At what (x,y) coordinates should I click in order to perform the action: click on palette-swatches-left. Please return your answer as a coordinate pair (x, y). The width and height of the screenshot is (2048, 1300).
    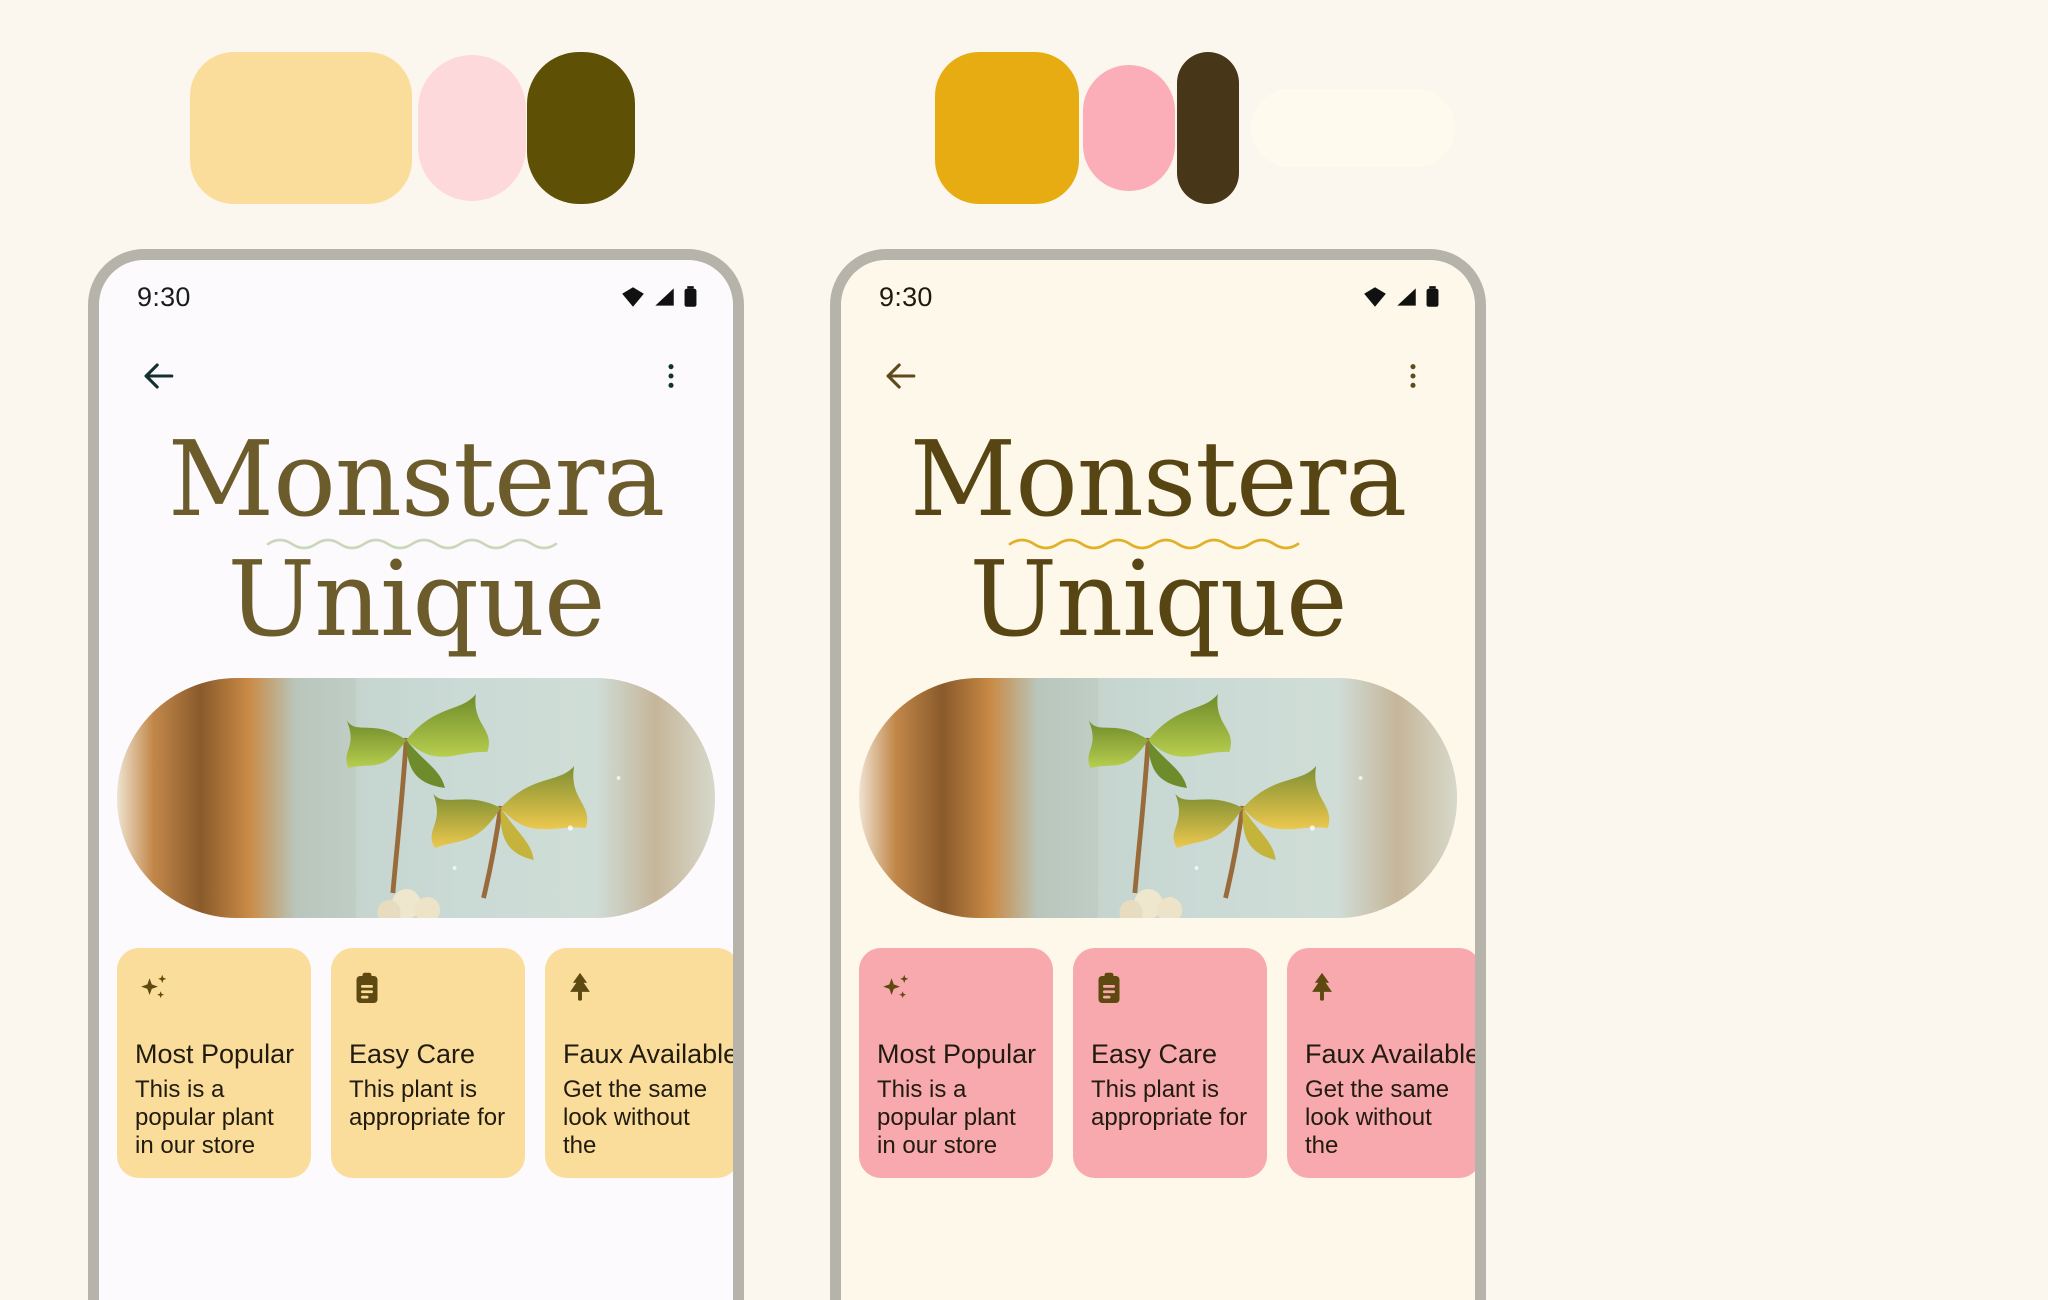
    Looking at the image, I should click on (412, 128).